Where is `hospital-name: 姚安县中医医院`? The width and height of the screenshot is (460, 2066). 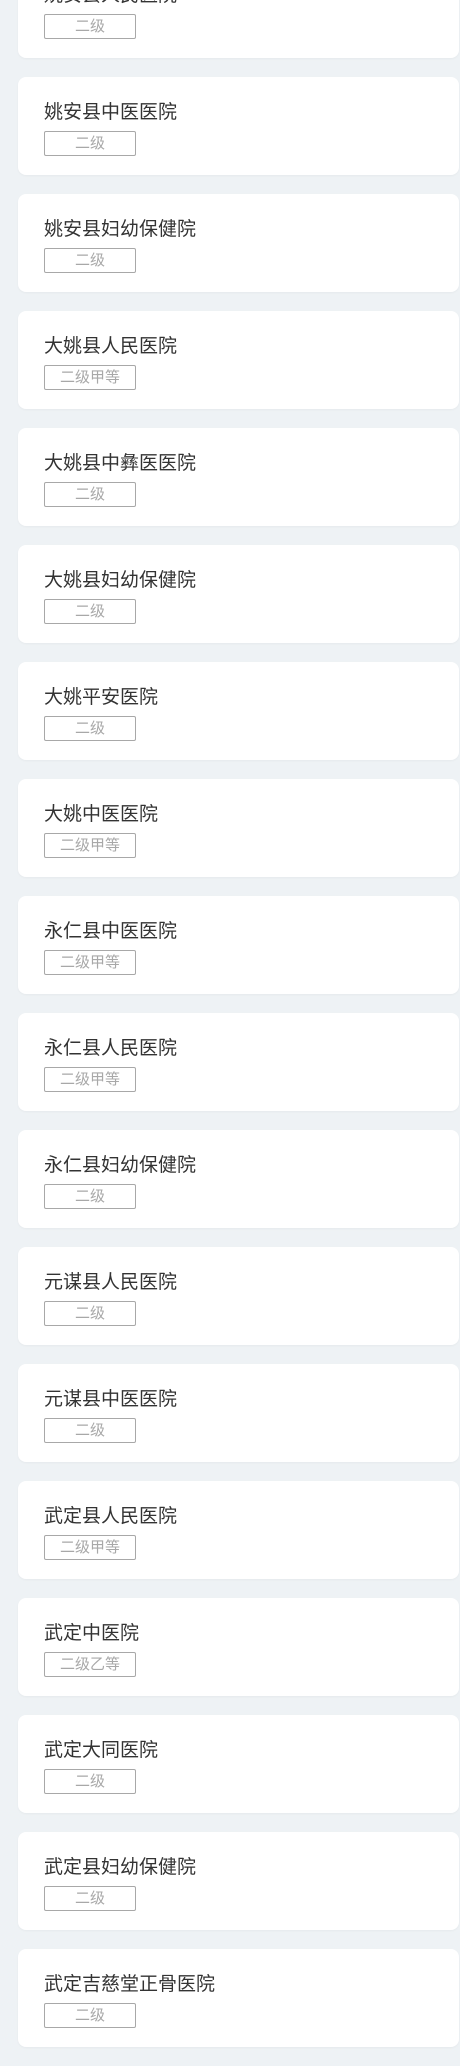 hospital-name: 姚安县中医医院 is located at coordinates (111, 112).